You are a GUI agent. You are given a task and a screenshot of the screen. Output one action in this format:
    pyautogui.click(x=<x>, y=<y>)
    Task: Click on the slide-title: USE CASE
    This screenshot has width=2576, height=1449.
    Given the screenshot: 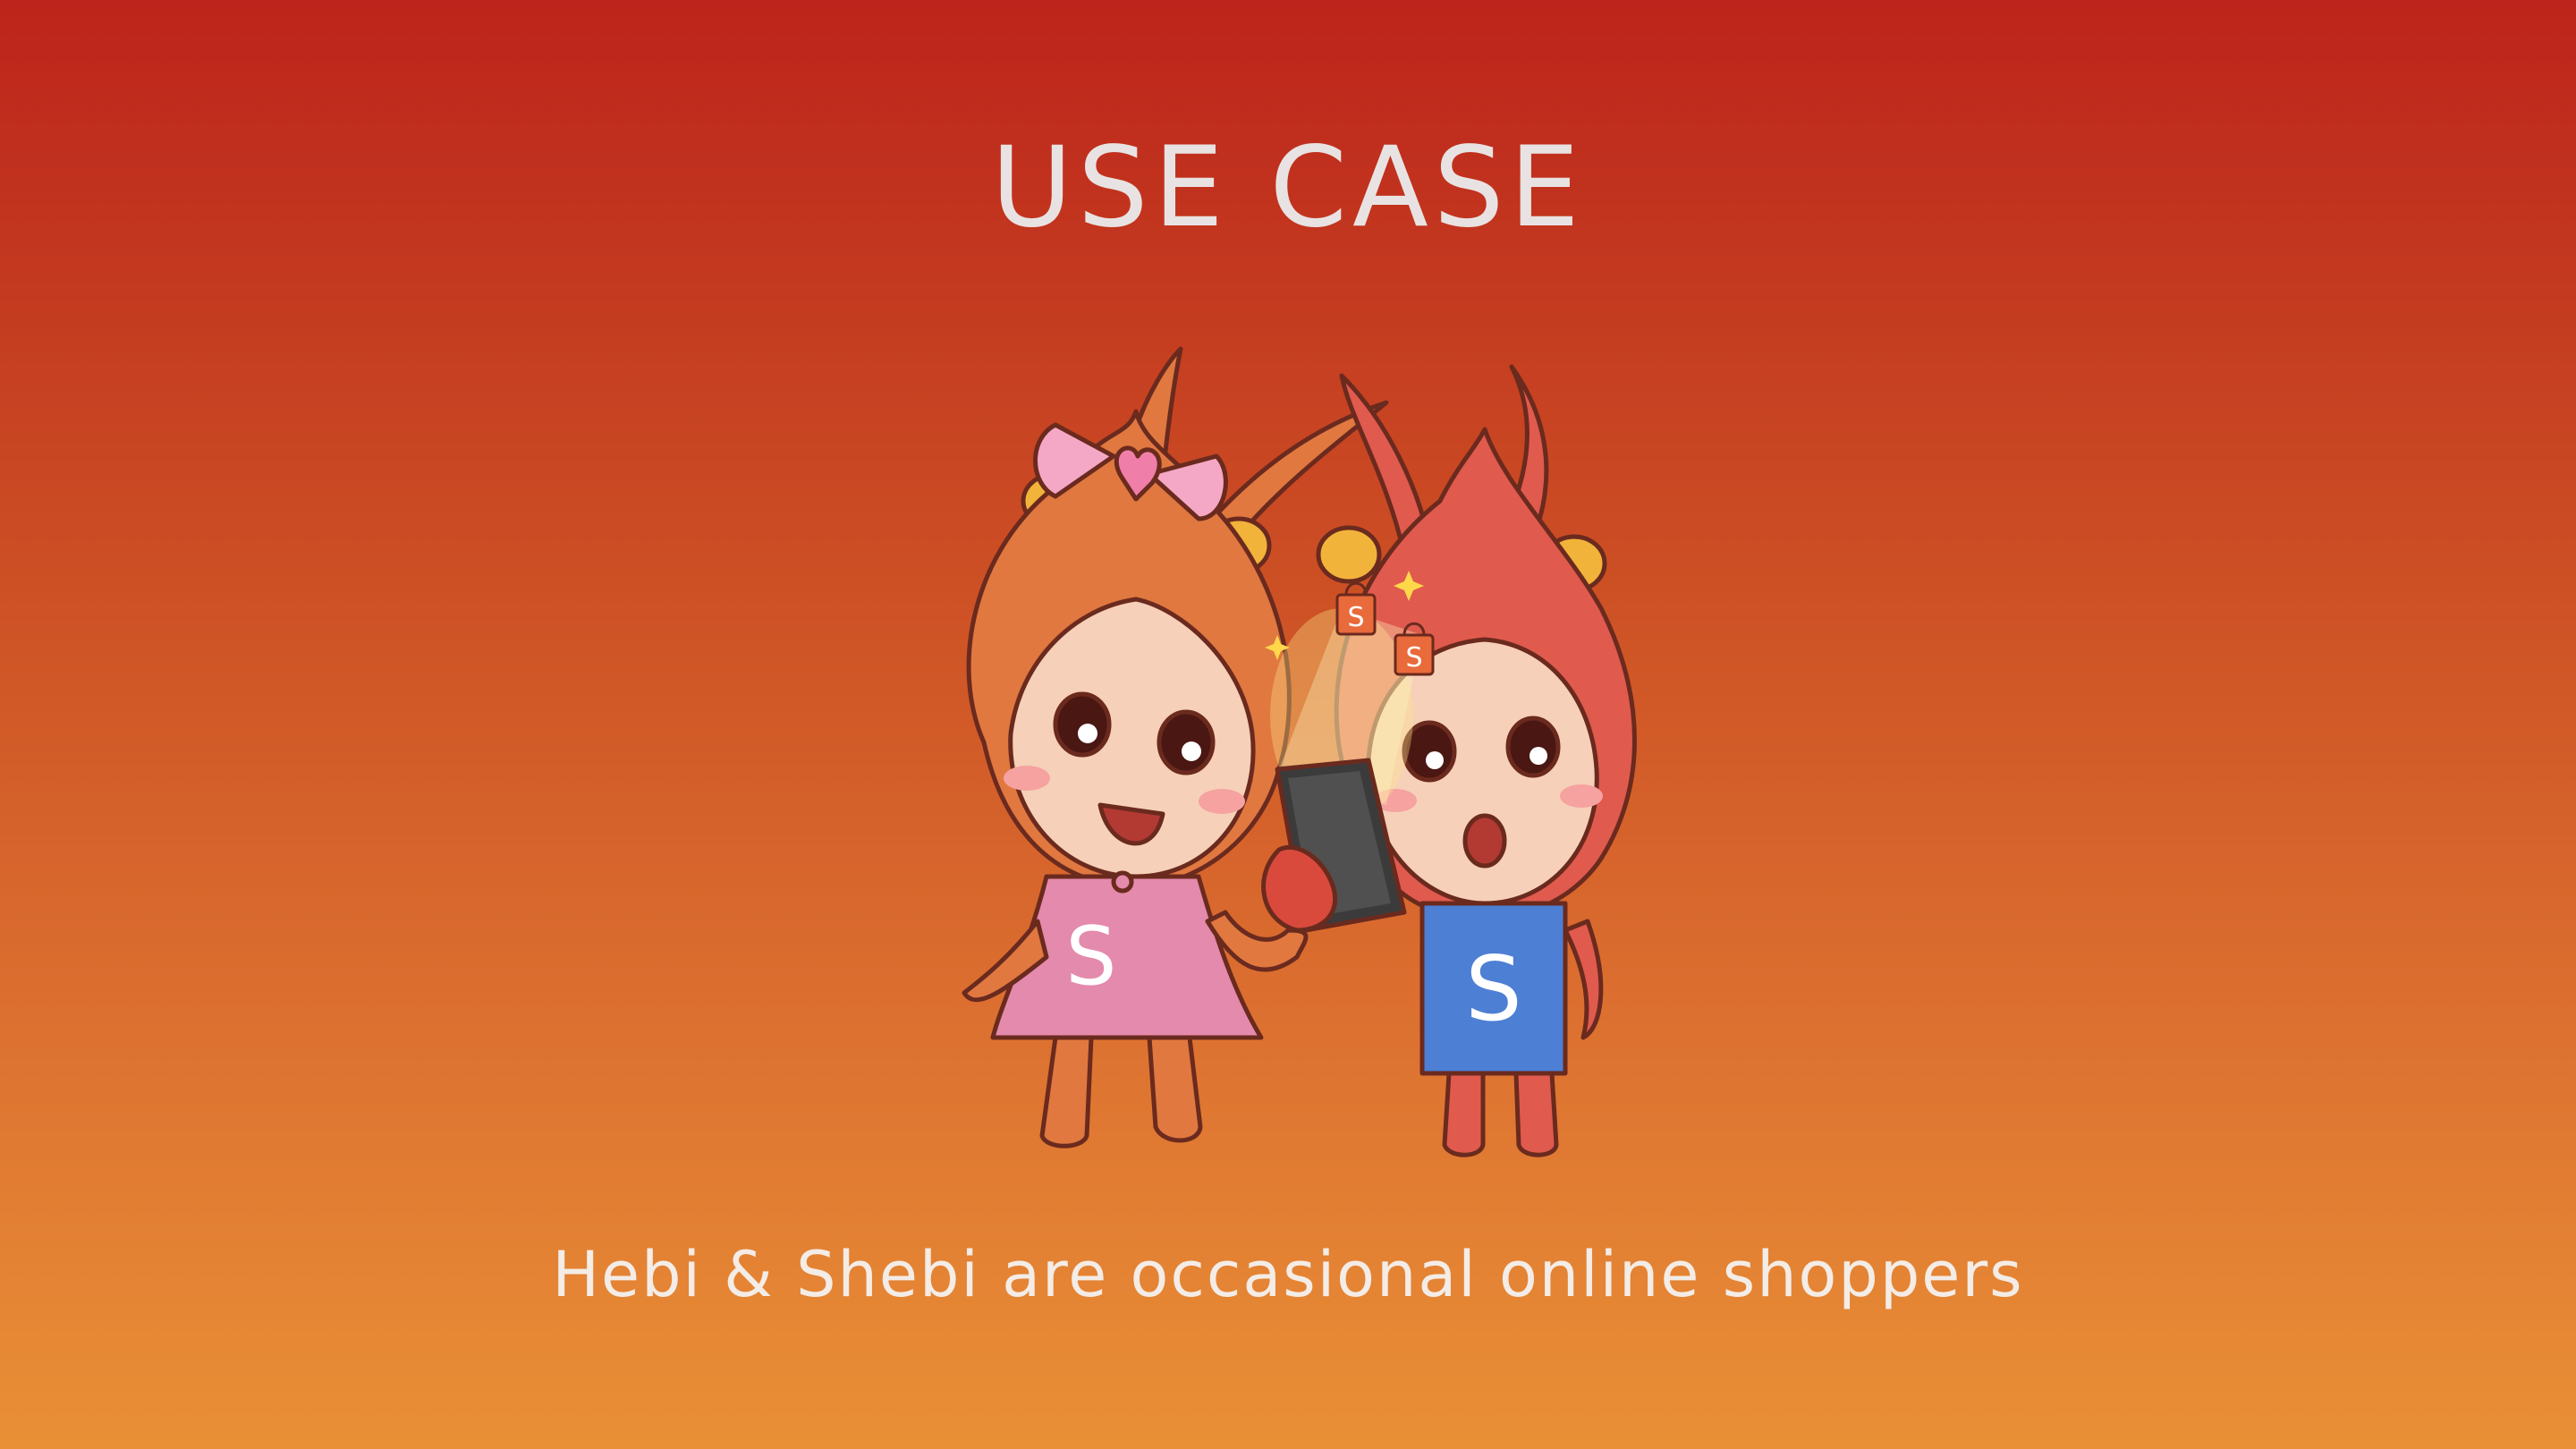 What is the action you would take?
    pyautogui.click(x=1288, y=187)
    